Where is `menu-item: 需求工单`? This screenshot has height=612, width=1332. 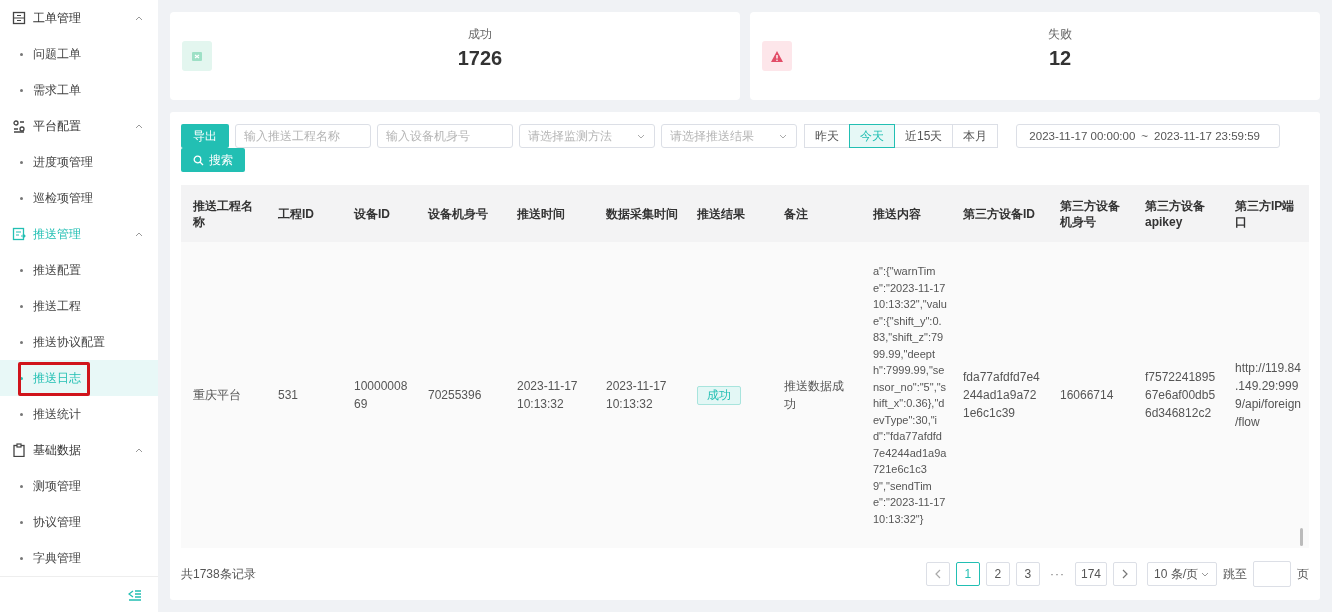 menu-item: 需求工单 is located at coordinates (79, 90).